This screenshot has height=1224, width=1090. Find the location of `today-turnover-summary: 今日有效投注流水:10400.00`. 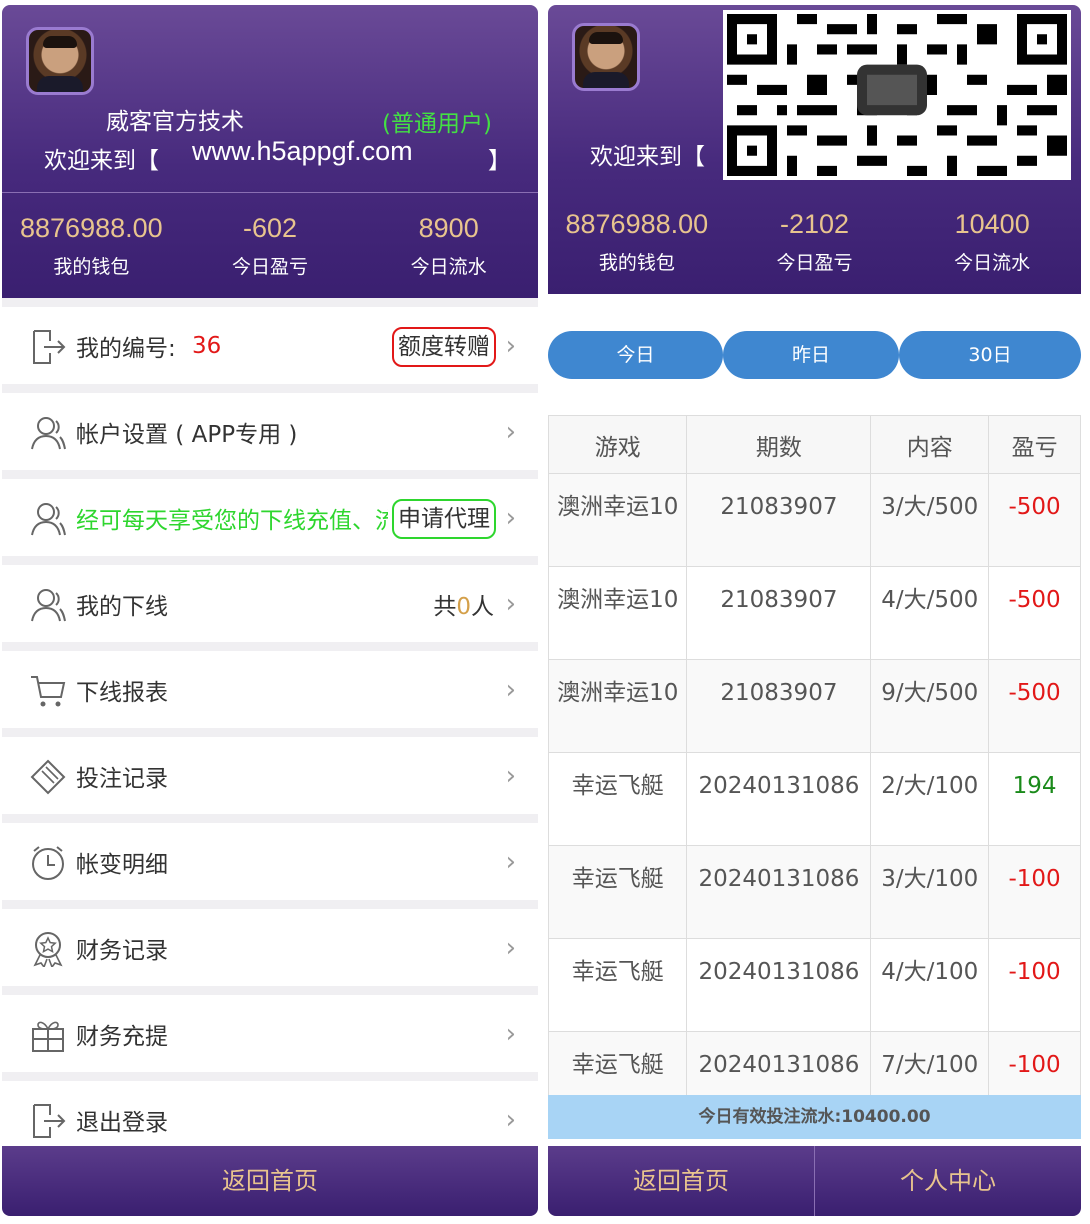

today-turnover-summary: 今日有效投注流水:10400.00 is located at coordinates (814, 1117).